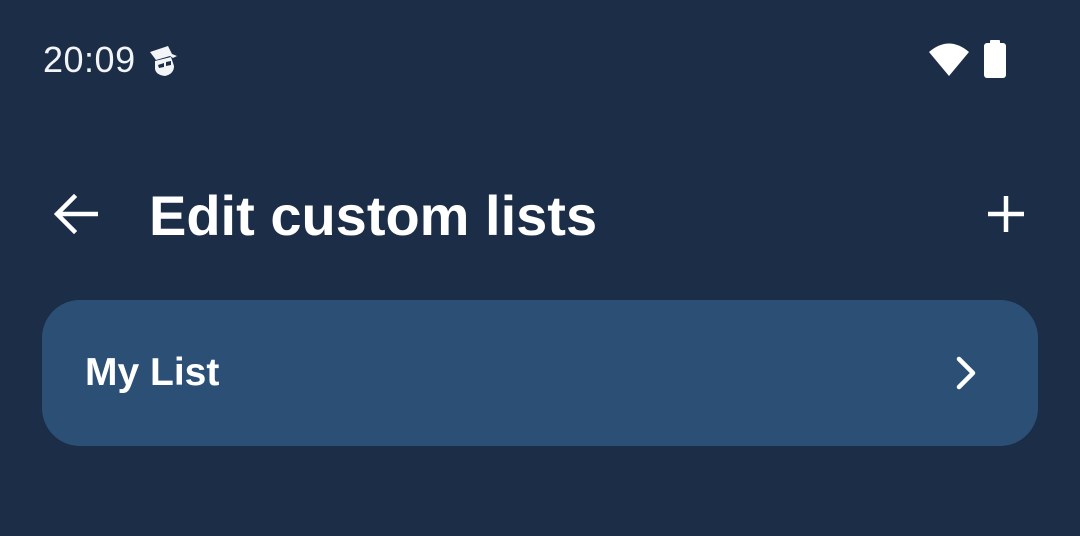 The height and width of the screenshot is (536, 1080). I want to click on arrow-back-icon, so click(76, 216).